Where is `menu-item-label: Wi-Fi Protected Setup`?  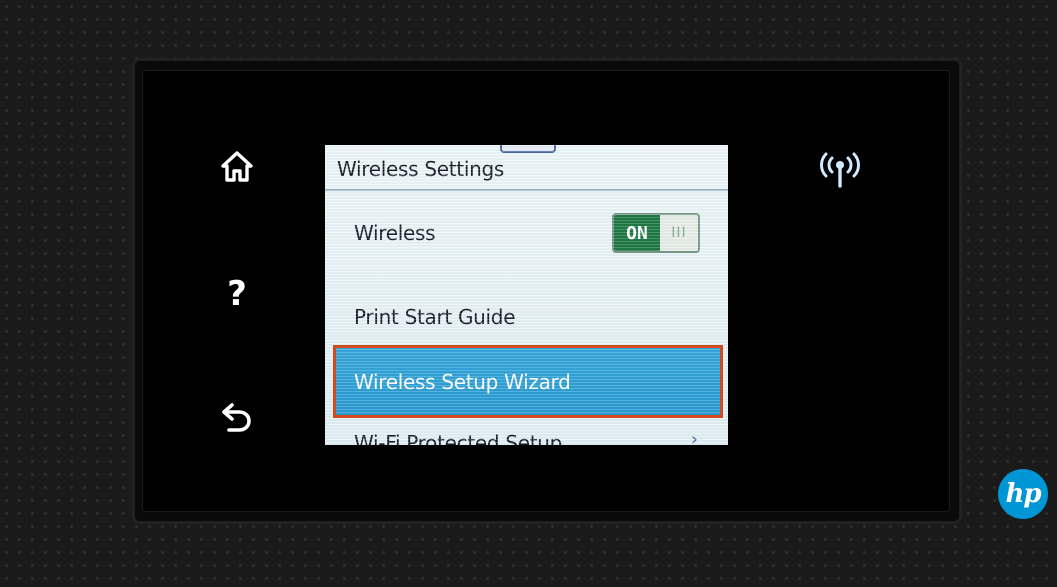 menu-item-label: Wi-Fi Protected Setup is located at coordinates (458, 438).